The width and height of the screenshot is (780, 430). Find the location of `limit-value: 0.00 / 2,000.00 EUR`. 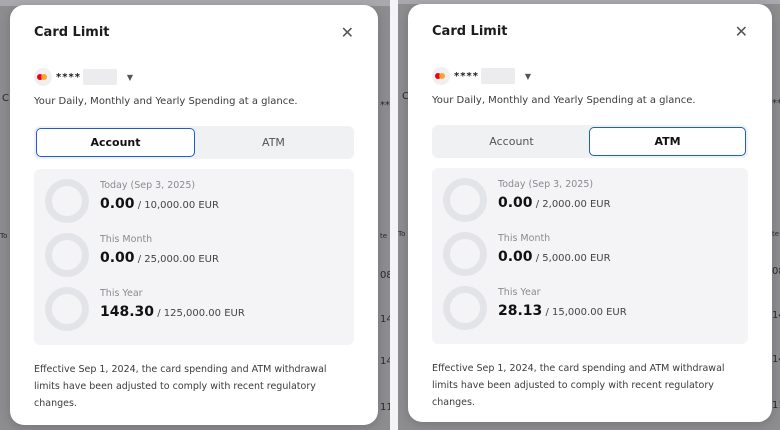

limit-value: 0.00 / 2,000.00 EUR is located at coordinates (554, 203).